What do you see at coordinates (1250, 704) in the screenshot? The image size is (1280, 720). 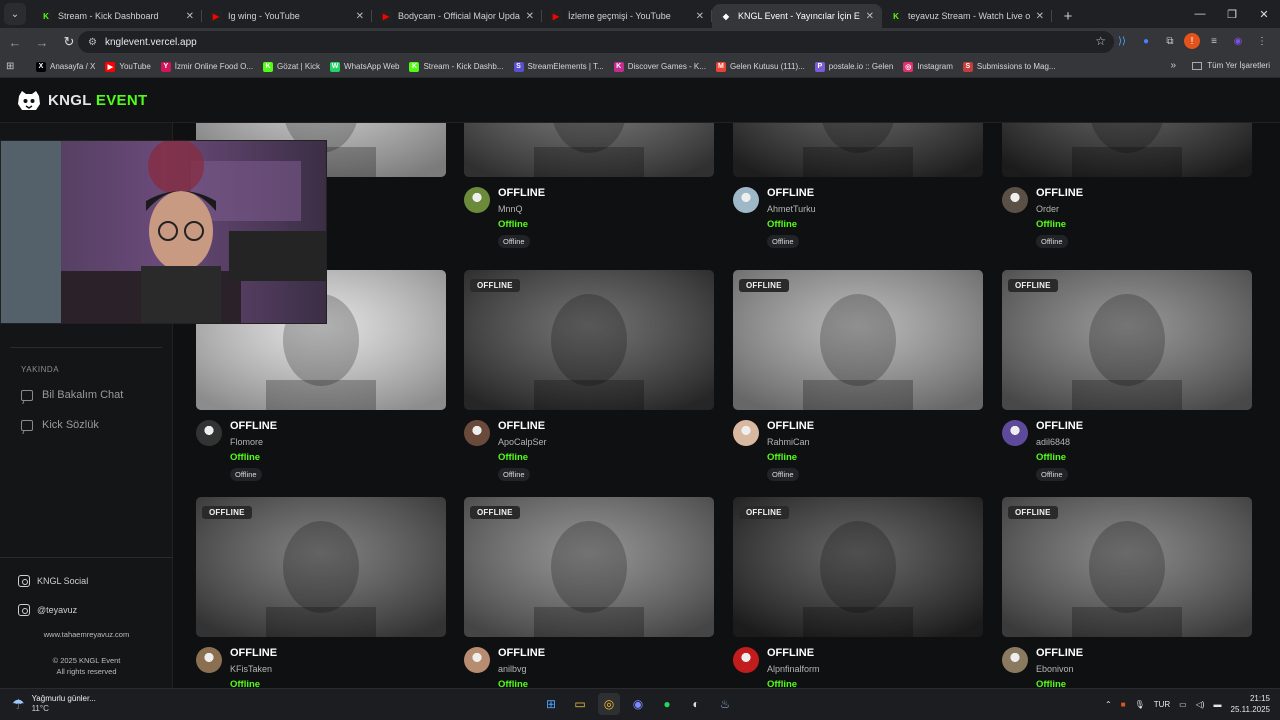 I see `clock: 21:15 25.11.2025` at bounding box center [1250, 704].